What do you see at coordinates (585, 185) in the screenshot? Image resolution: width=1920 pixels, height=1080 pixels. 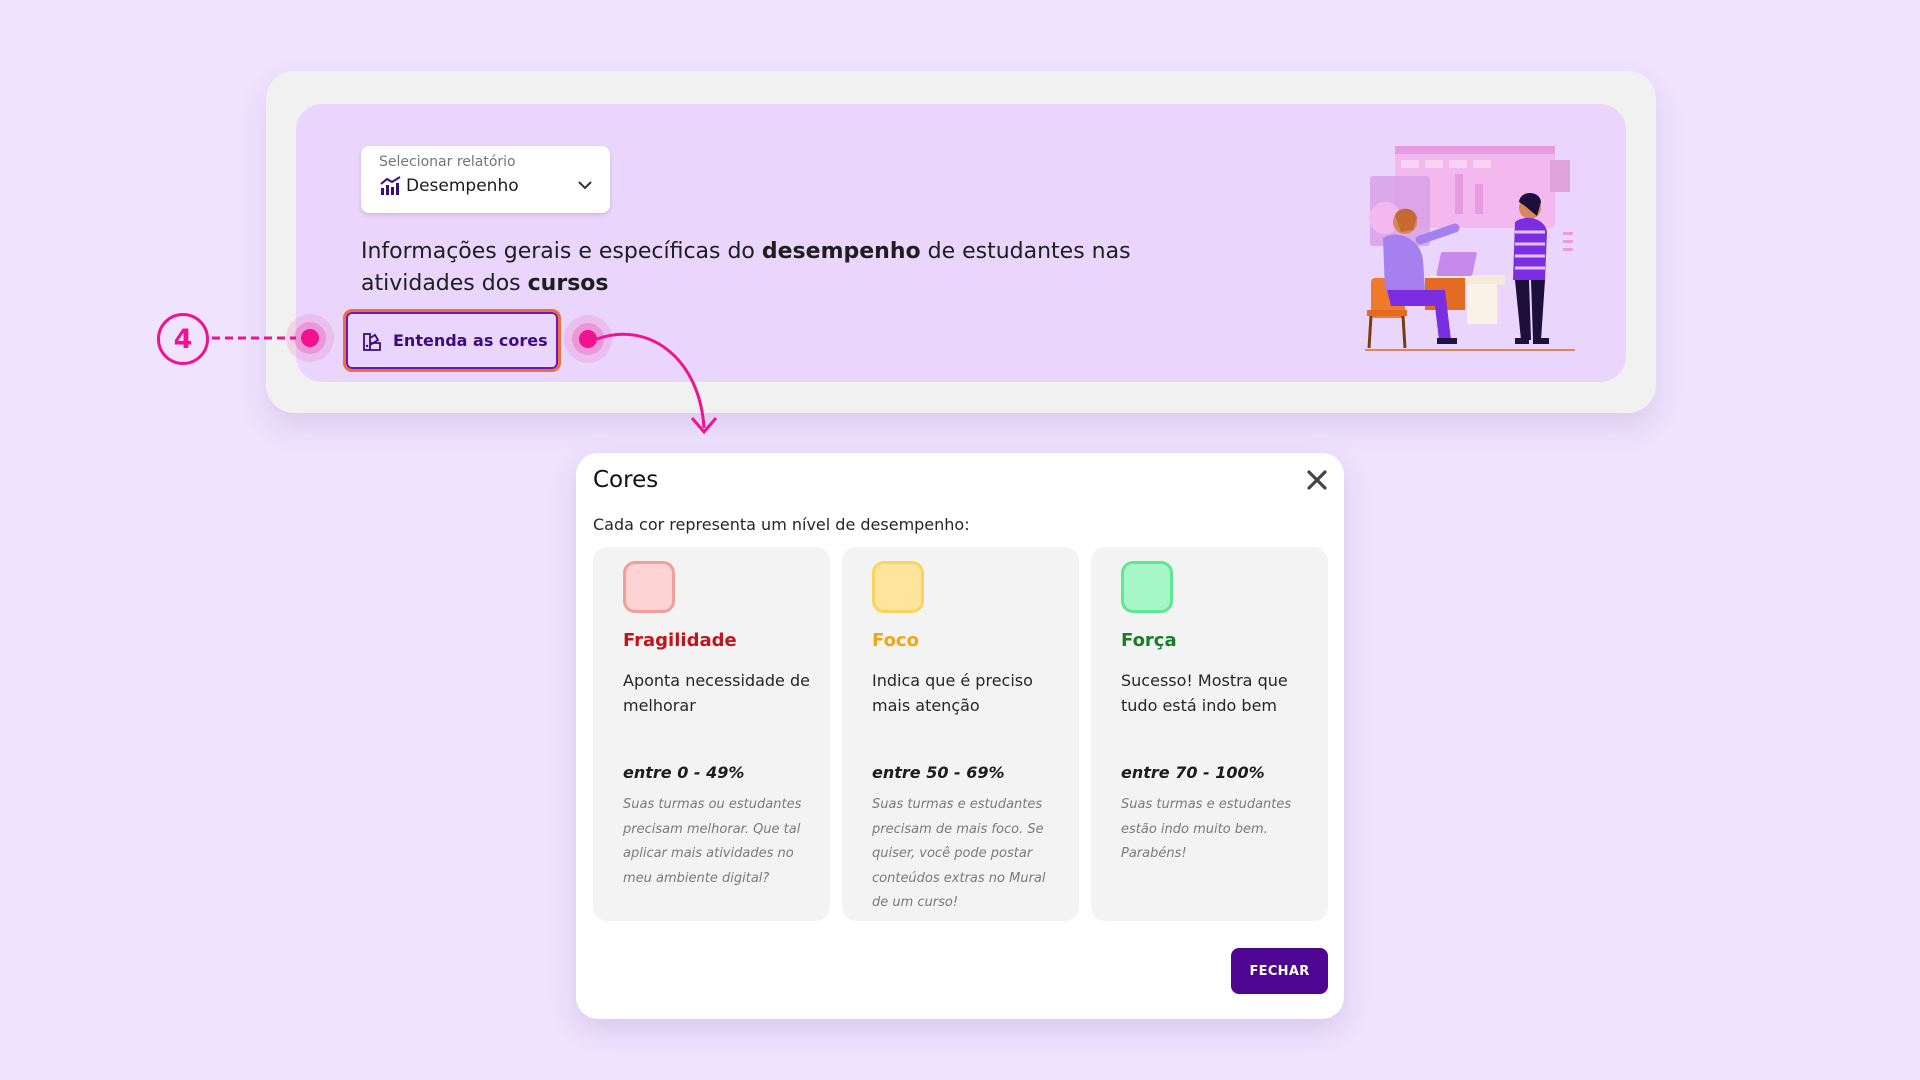 I see `chevron-down-icon` at bounding box center [585, 185].